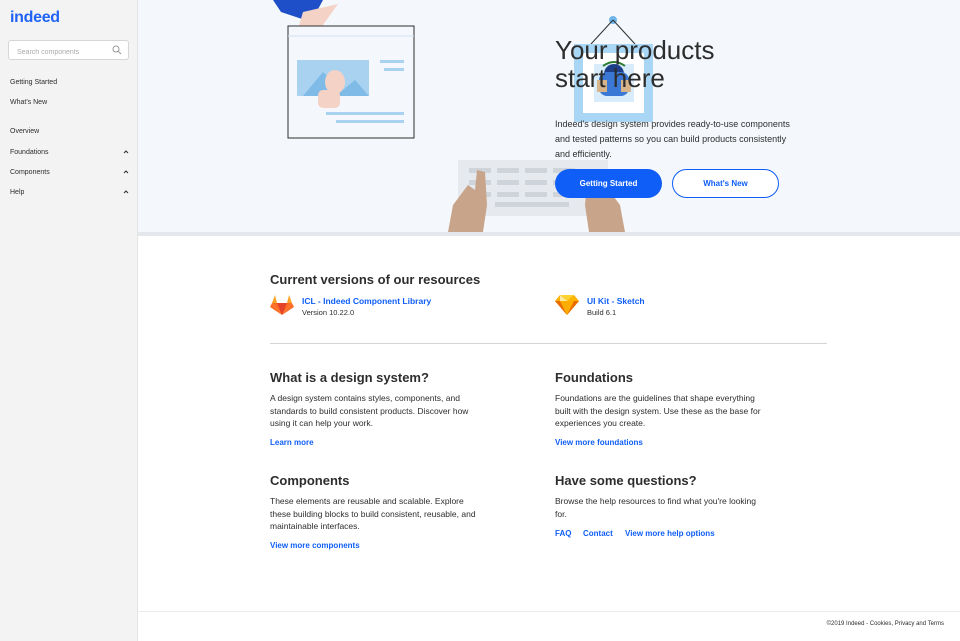  I want to click on gitlab-icon, so click(282, 305).